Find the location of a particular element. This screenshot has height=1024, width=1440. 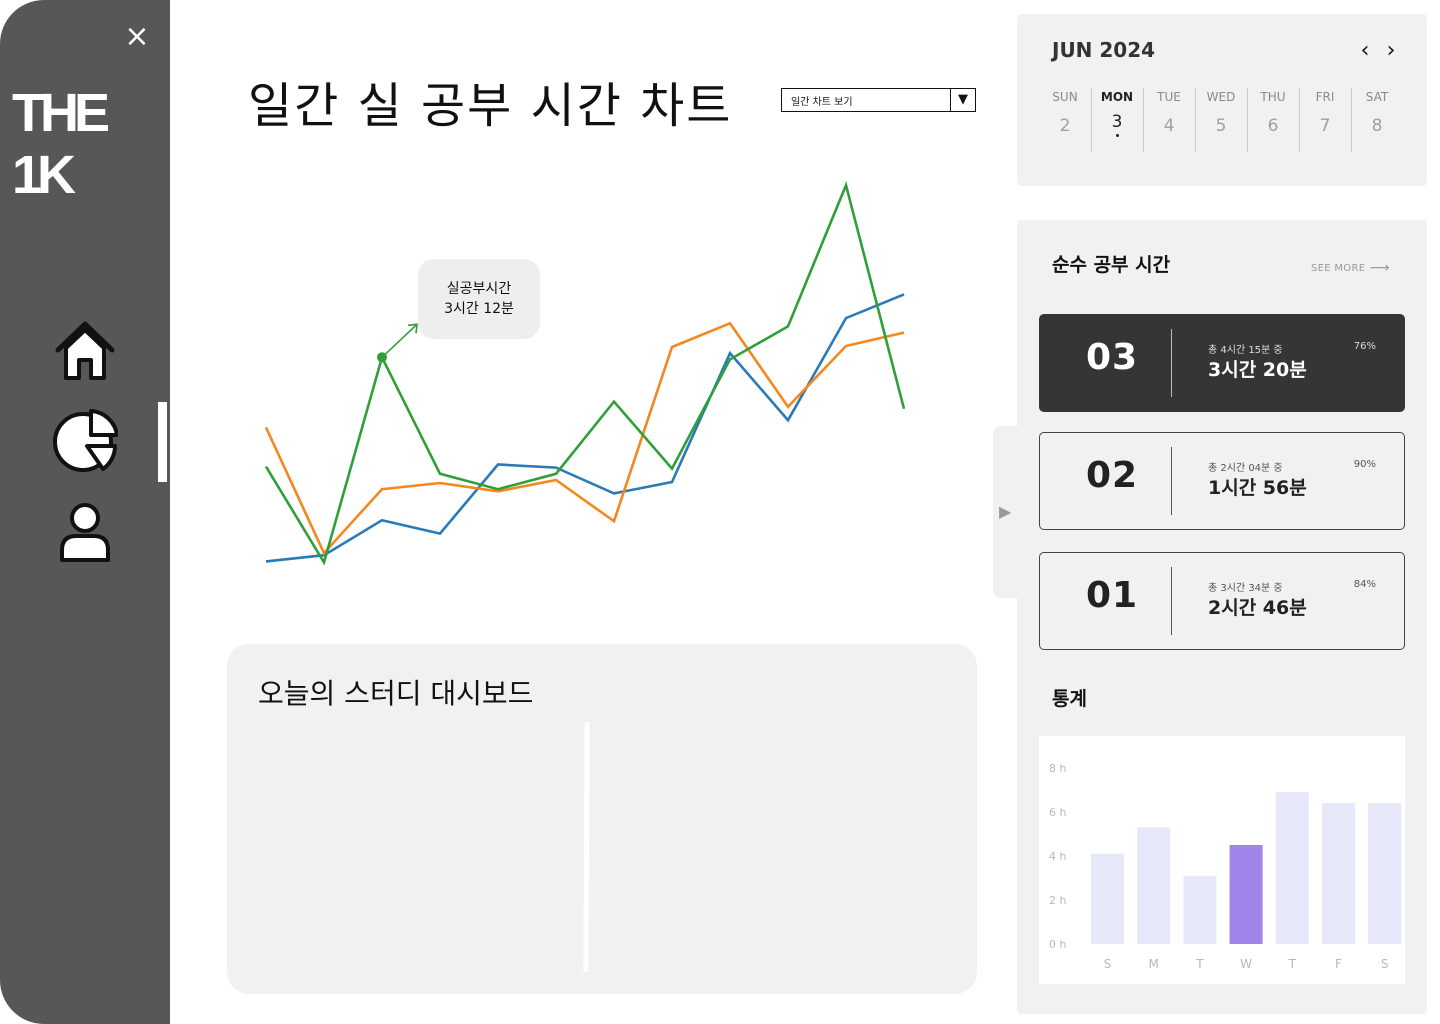

calendar-day-thu: THU 6 is located at coordinates (1273, 120).